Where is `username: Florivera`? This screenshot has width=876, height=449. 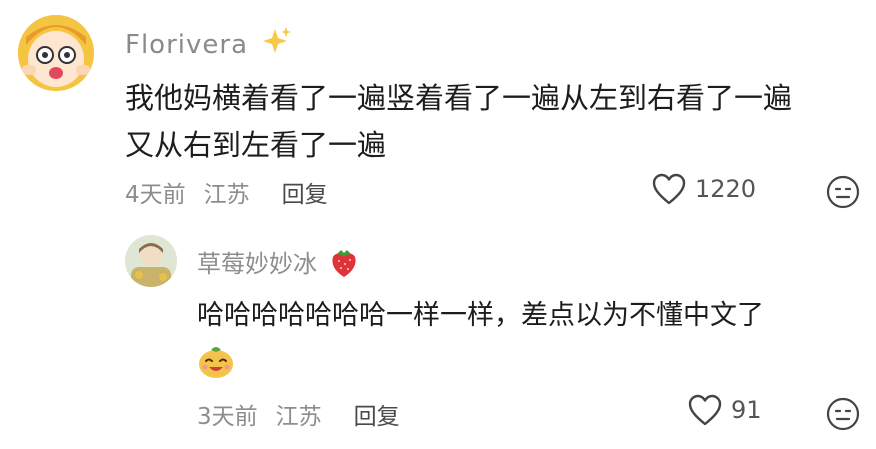
username: Florivera is located at coordinates (209, 42).